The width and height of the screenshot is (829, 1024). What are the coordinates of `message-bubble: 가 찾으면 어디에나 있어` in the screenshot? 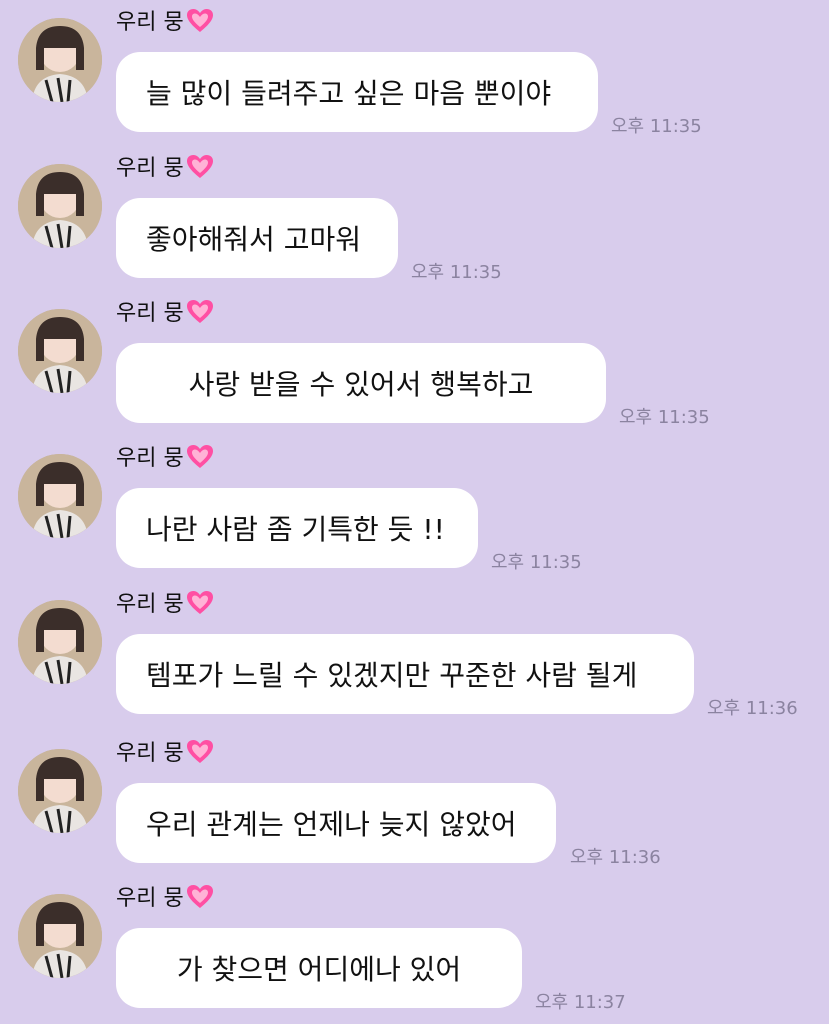 It's located at (319, 968).